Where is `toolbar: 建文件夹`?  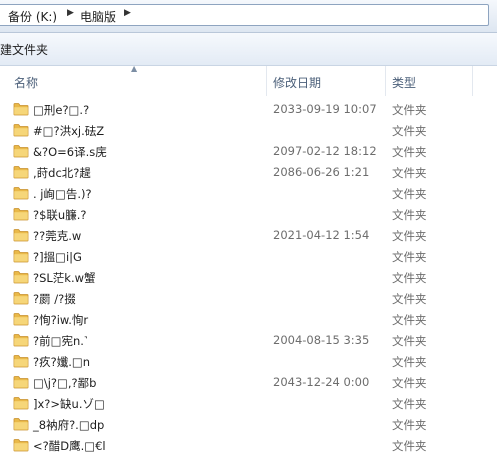 toolbar: 建文件夹 is located at coordinates (248, 49).